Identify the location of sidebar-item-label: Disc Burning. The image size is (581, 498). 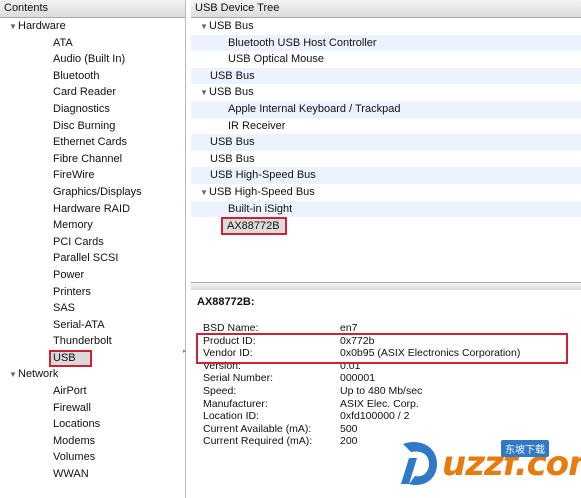
(84, 125).